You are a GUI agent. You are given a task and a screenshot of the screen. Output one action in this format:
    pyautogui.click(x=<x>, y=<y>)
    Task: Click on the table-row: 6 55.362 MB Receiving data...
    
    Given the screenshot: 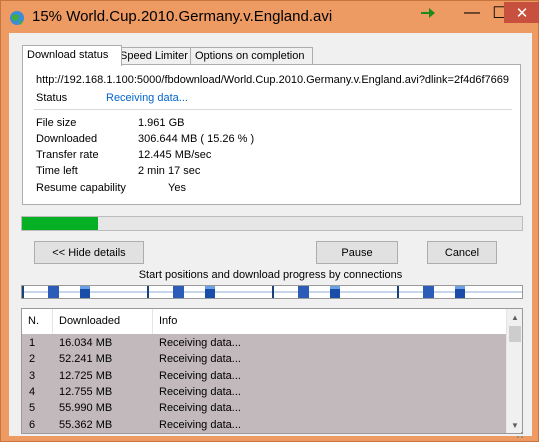 What is the action you would take?
    pyautogui.click(x=264, y=426)
    